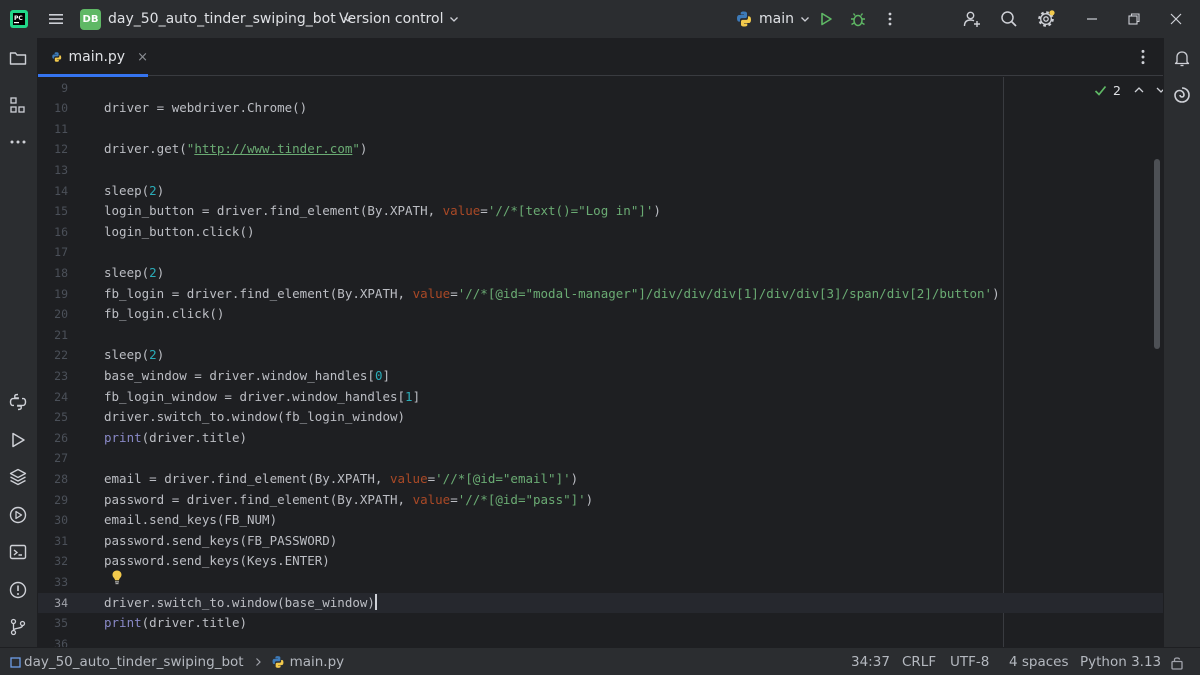 This screenshot has height=675, width=1200. Describe the element at coordinates (53, 252) in the screenshot. I see `line-number: 17` at that location.